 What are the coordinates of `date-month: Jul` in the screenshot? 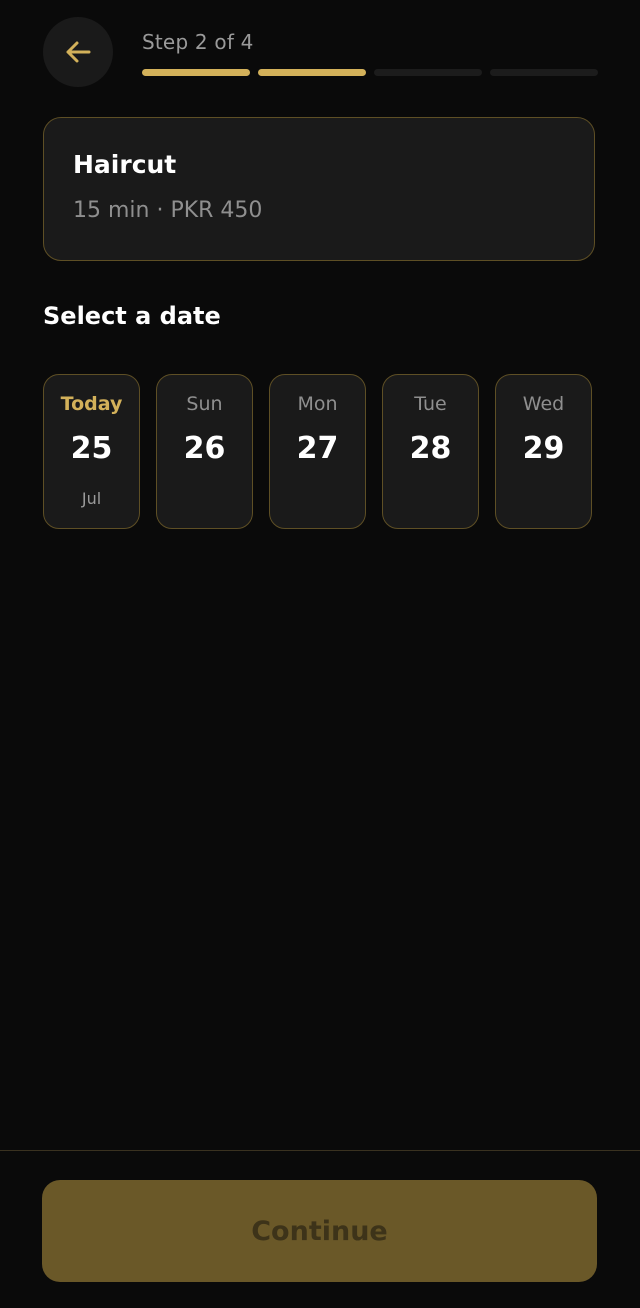 It's located at (91, 498).